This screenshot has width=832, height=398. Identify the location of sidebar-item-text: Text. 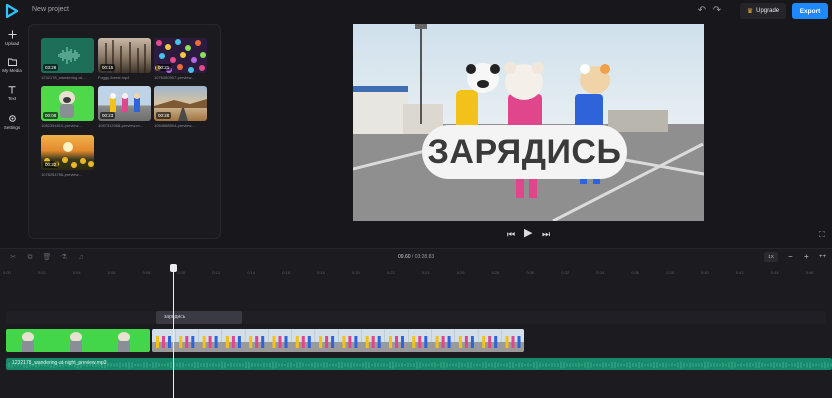
(12, 93).